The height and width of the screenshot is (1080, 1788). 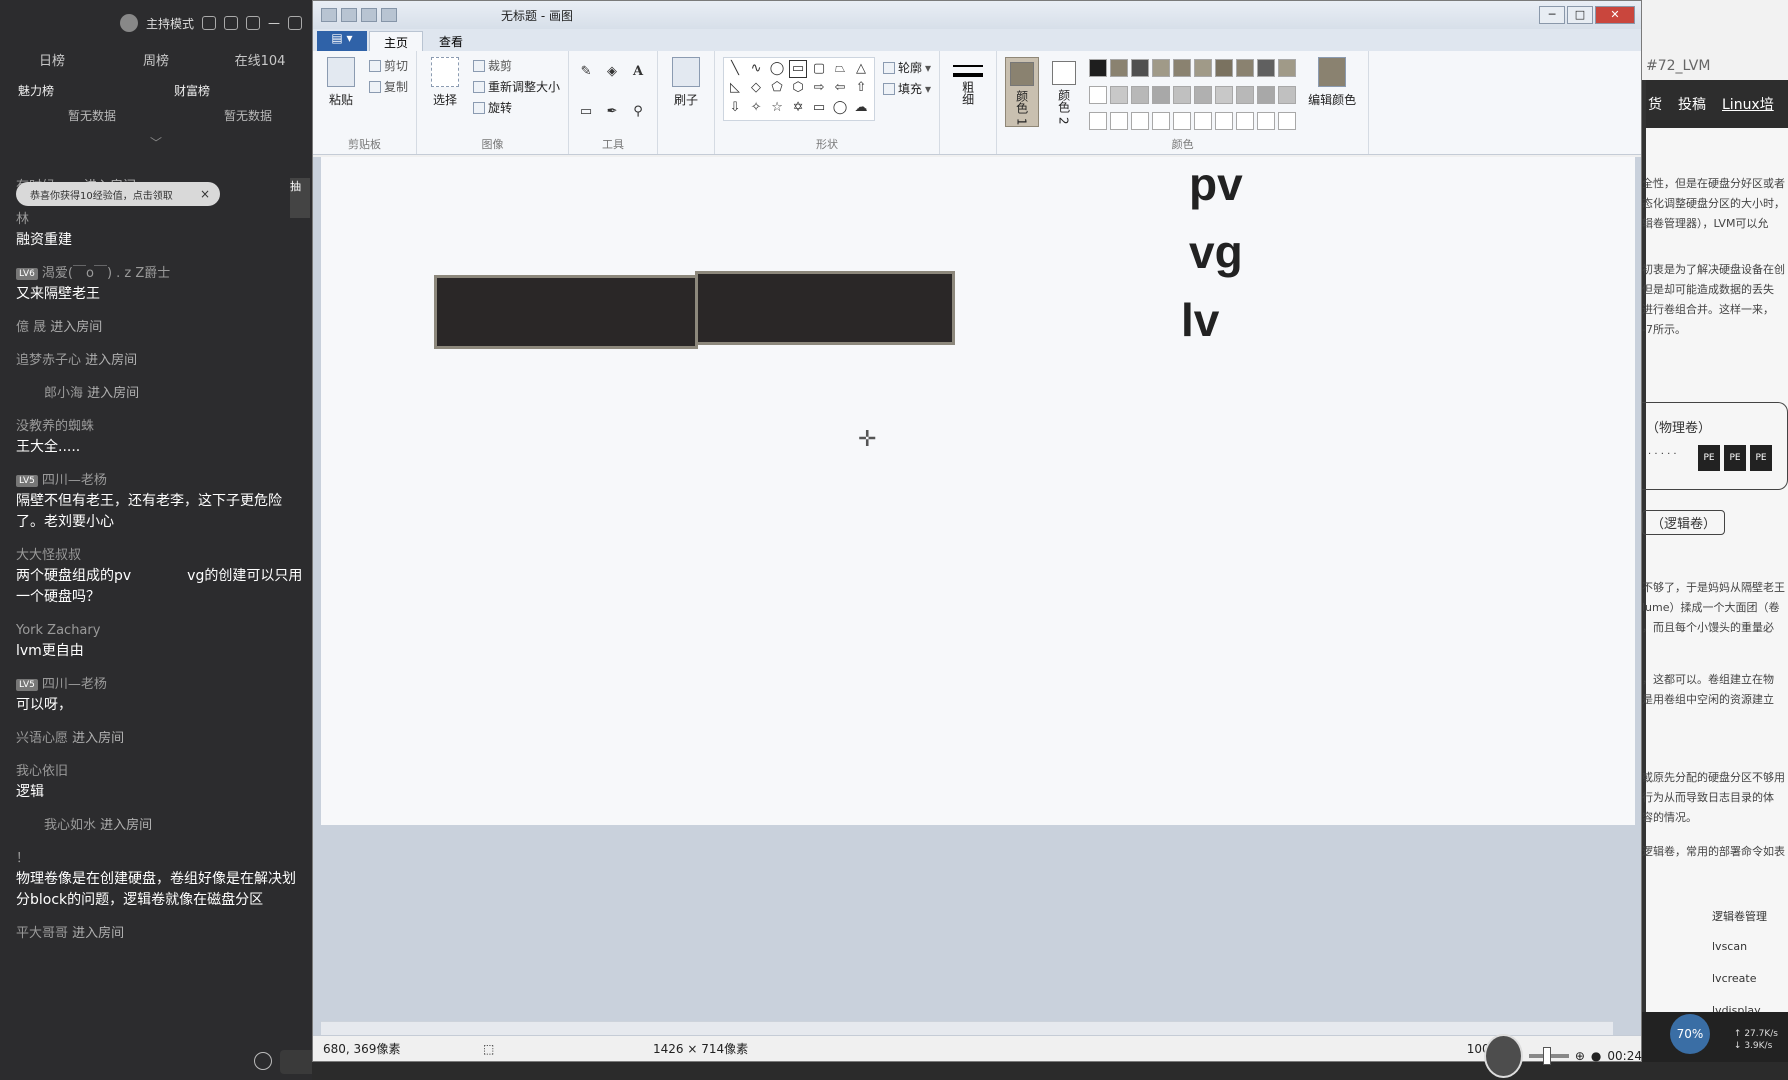 I want to click on tab-weekly: 周榜, so click(x=156, y=59).